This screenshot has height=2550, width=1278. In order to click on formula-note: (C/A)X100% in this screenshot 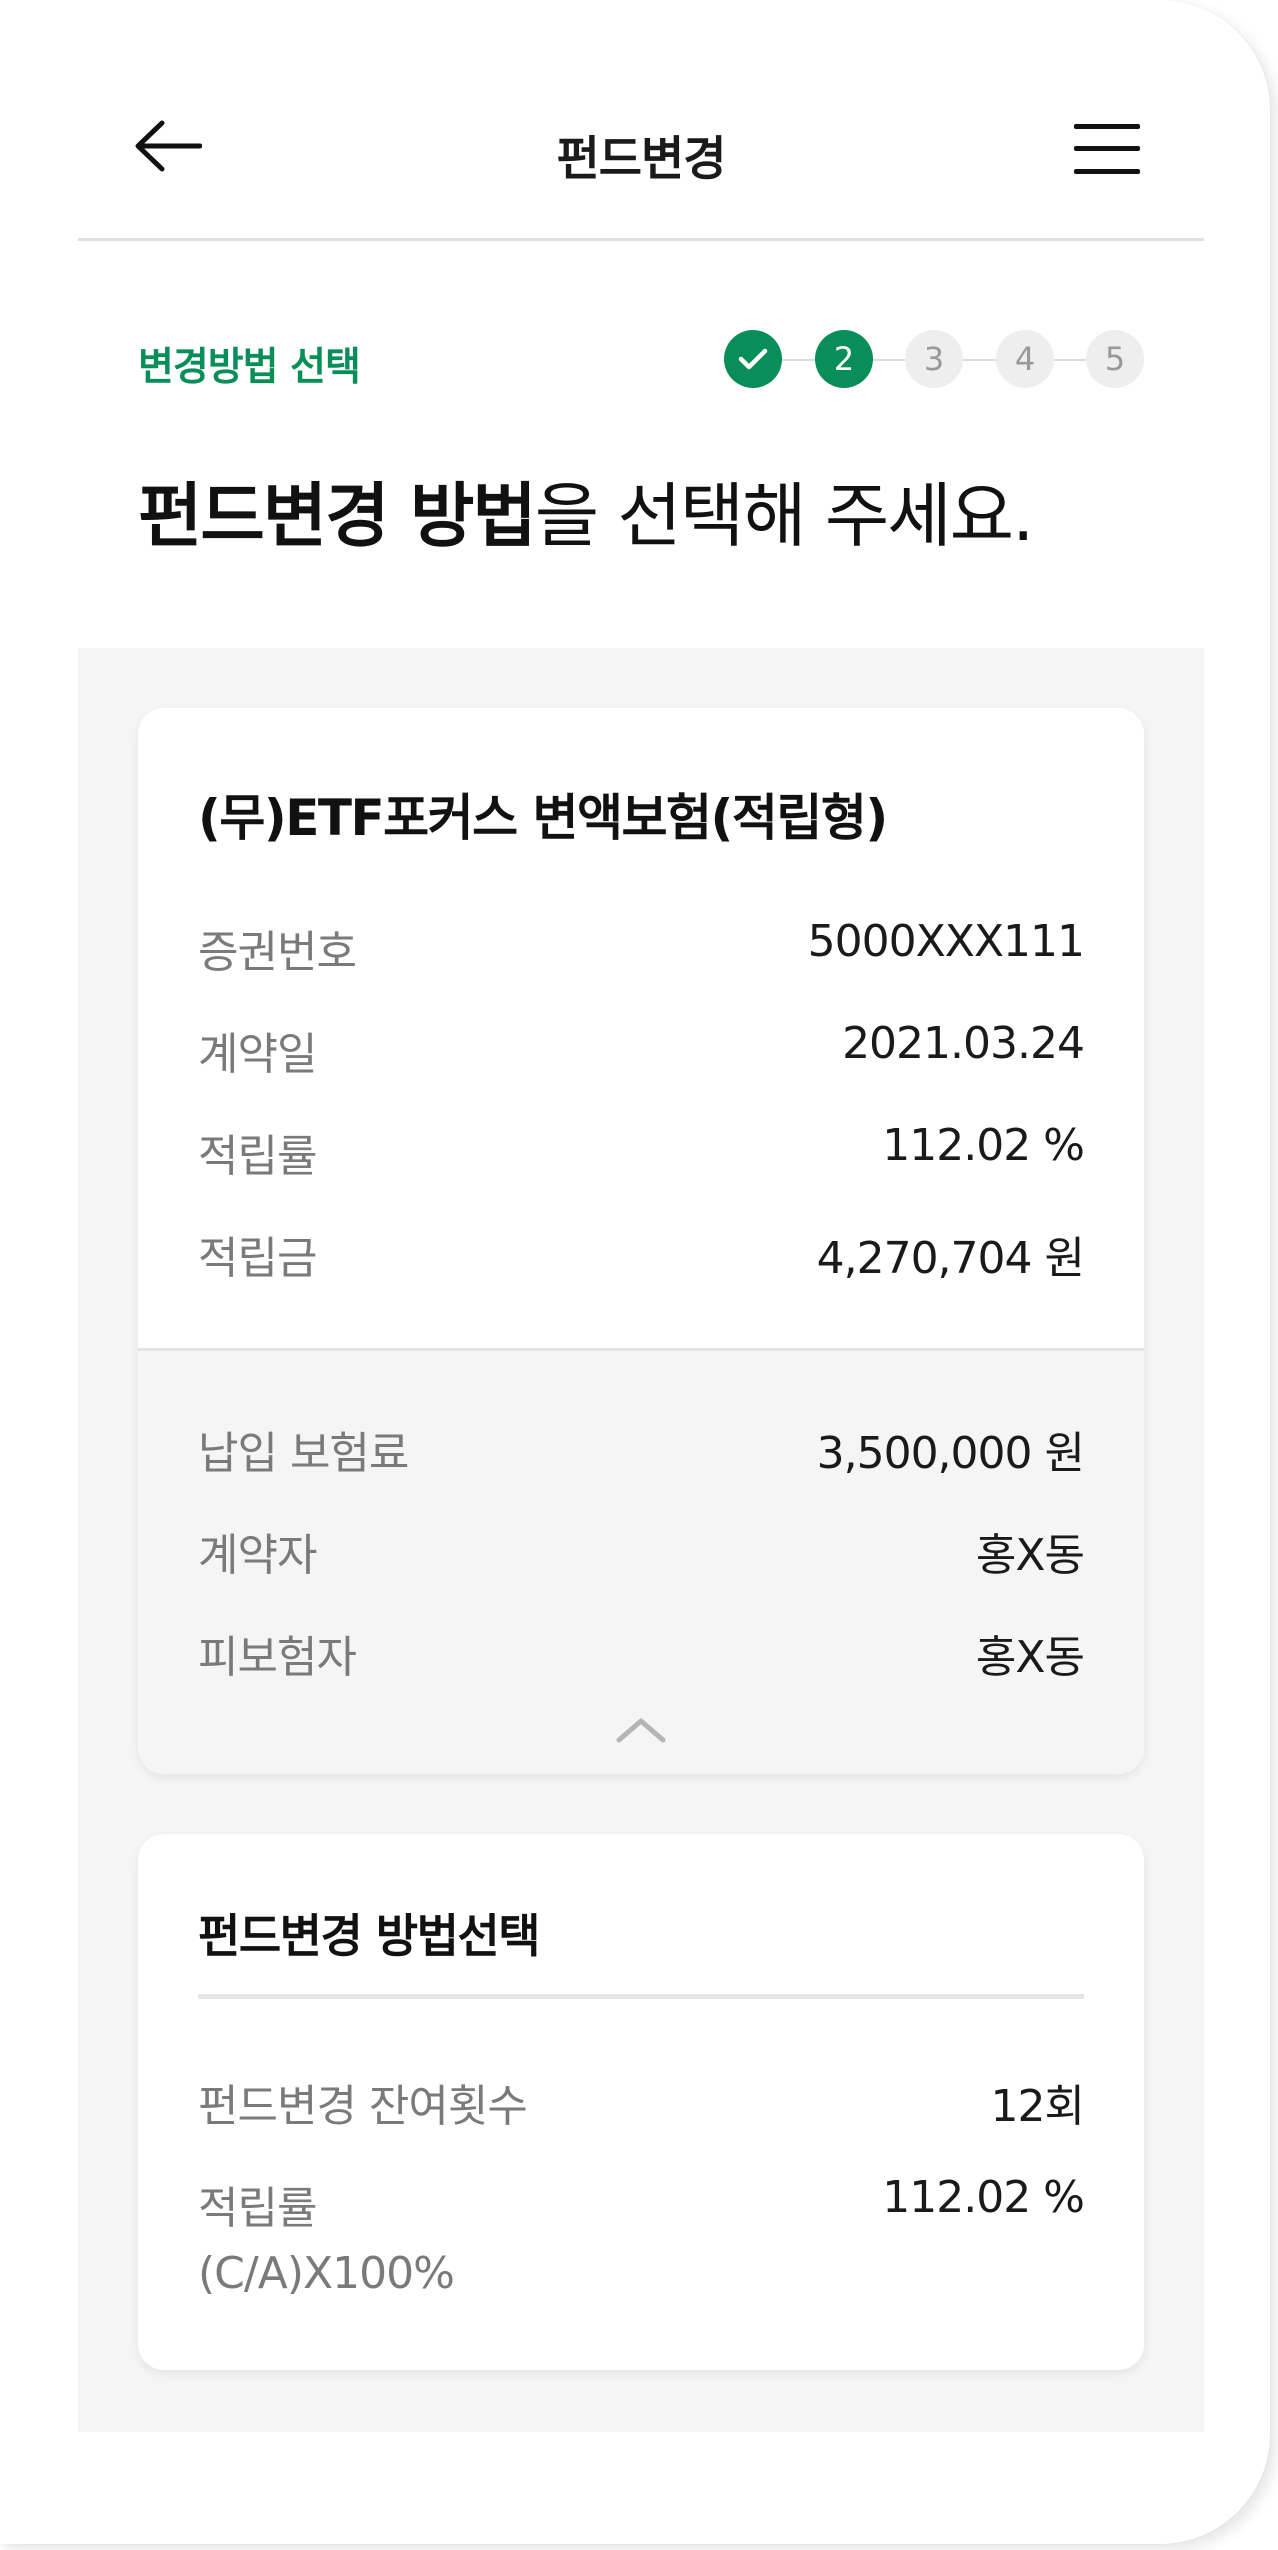, I will do `click(326, 2273)`.